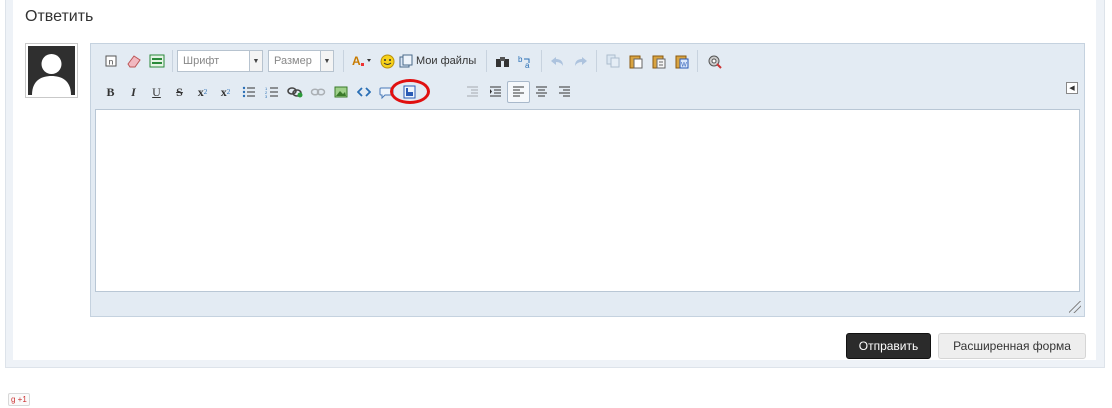  What do you see at coordinates (201, 61) in the screenshot?
I see `font-select-placeholder: Шрифт` at bounding box center [201, 61].